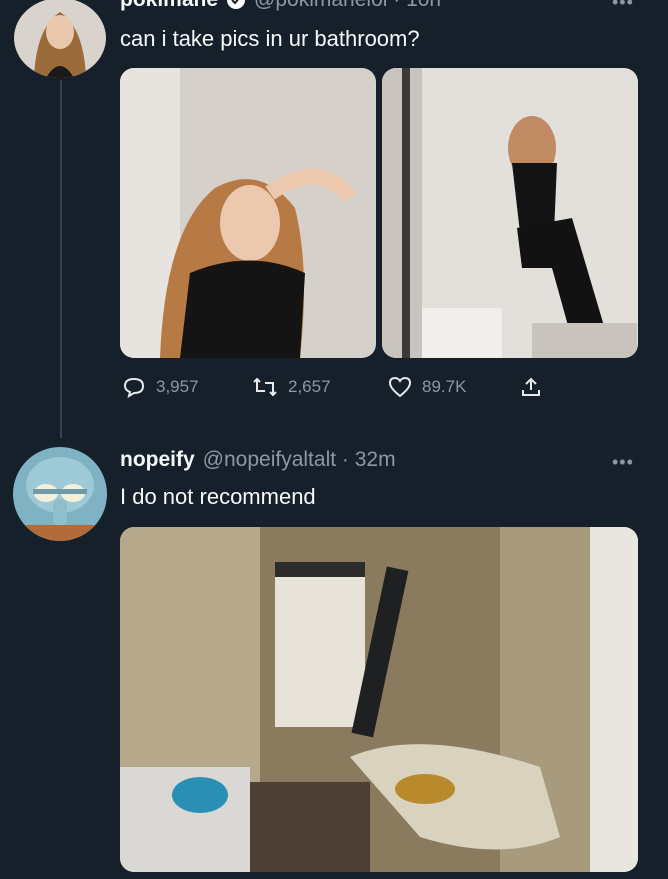 The width and height of the screenshot is (668, 879). I want to click on avatar-pokimane, so click(60, 39).